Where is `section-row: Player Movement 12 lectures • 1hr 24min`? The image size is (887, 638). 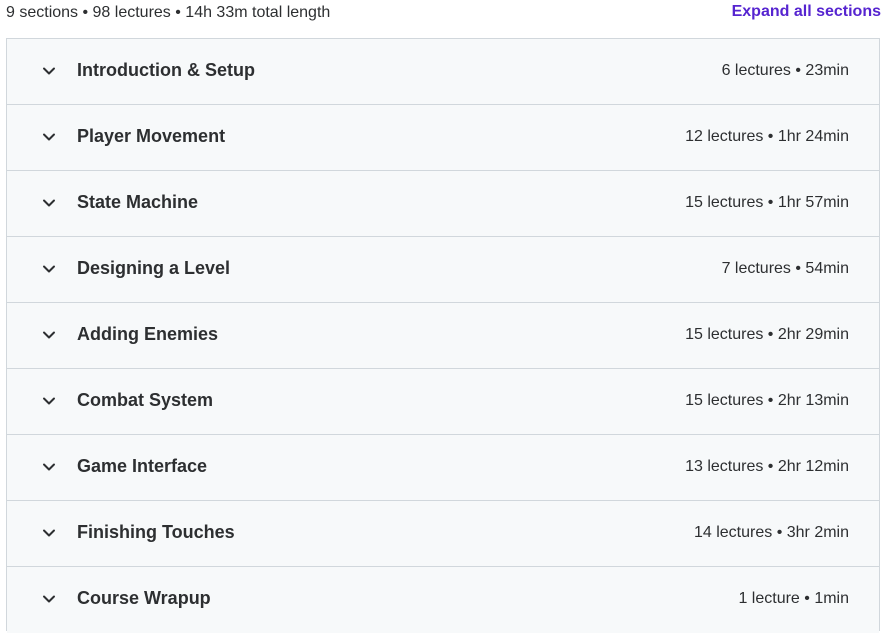 section-row: Player Movement 12 lectures • 1hr 24min is located at coordinates (443, 138).